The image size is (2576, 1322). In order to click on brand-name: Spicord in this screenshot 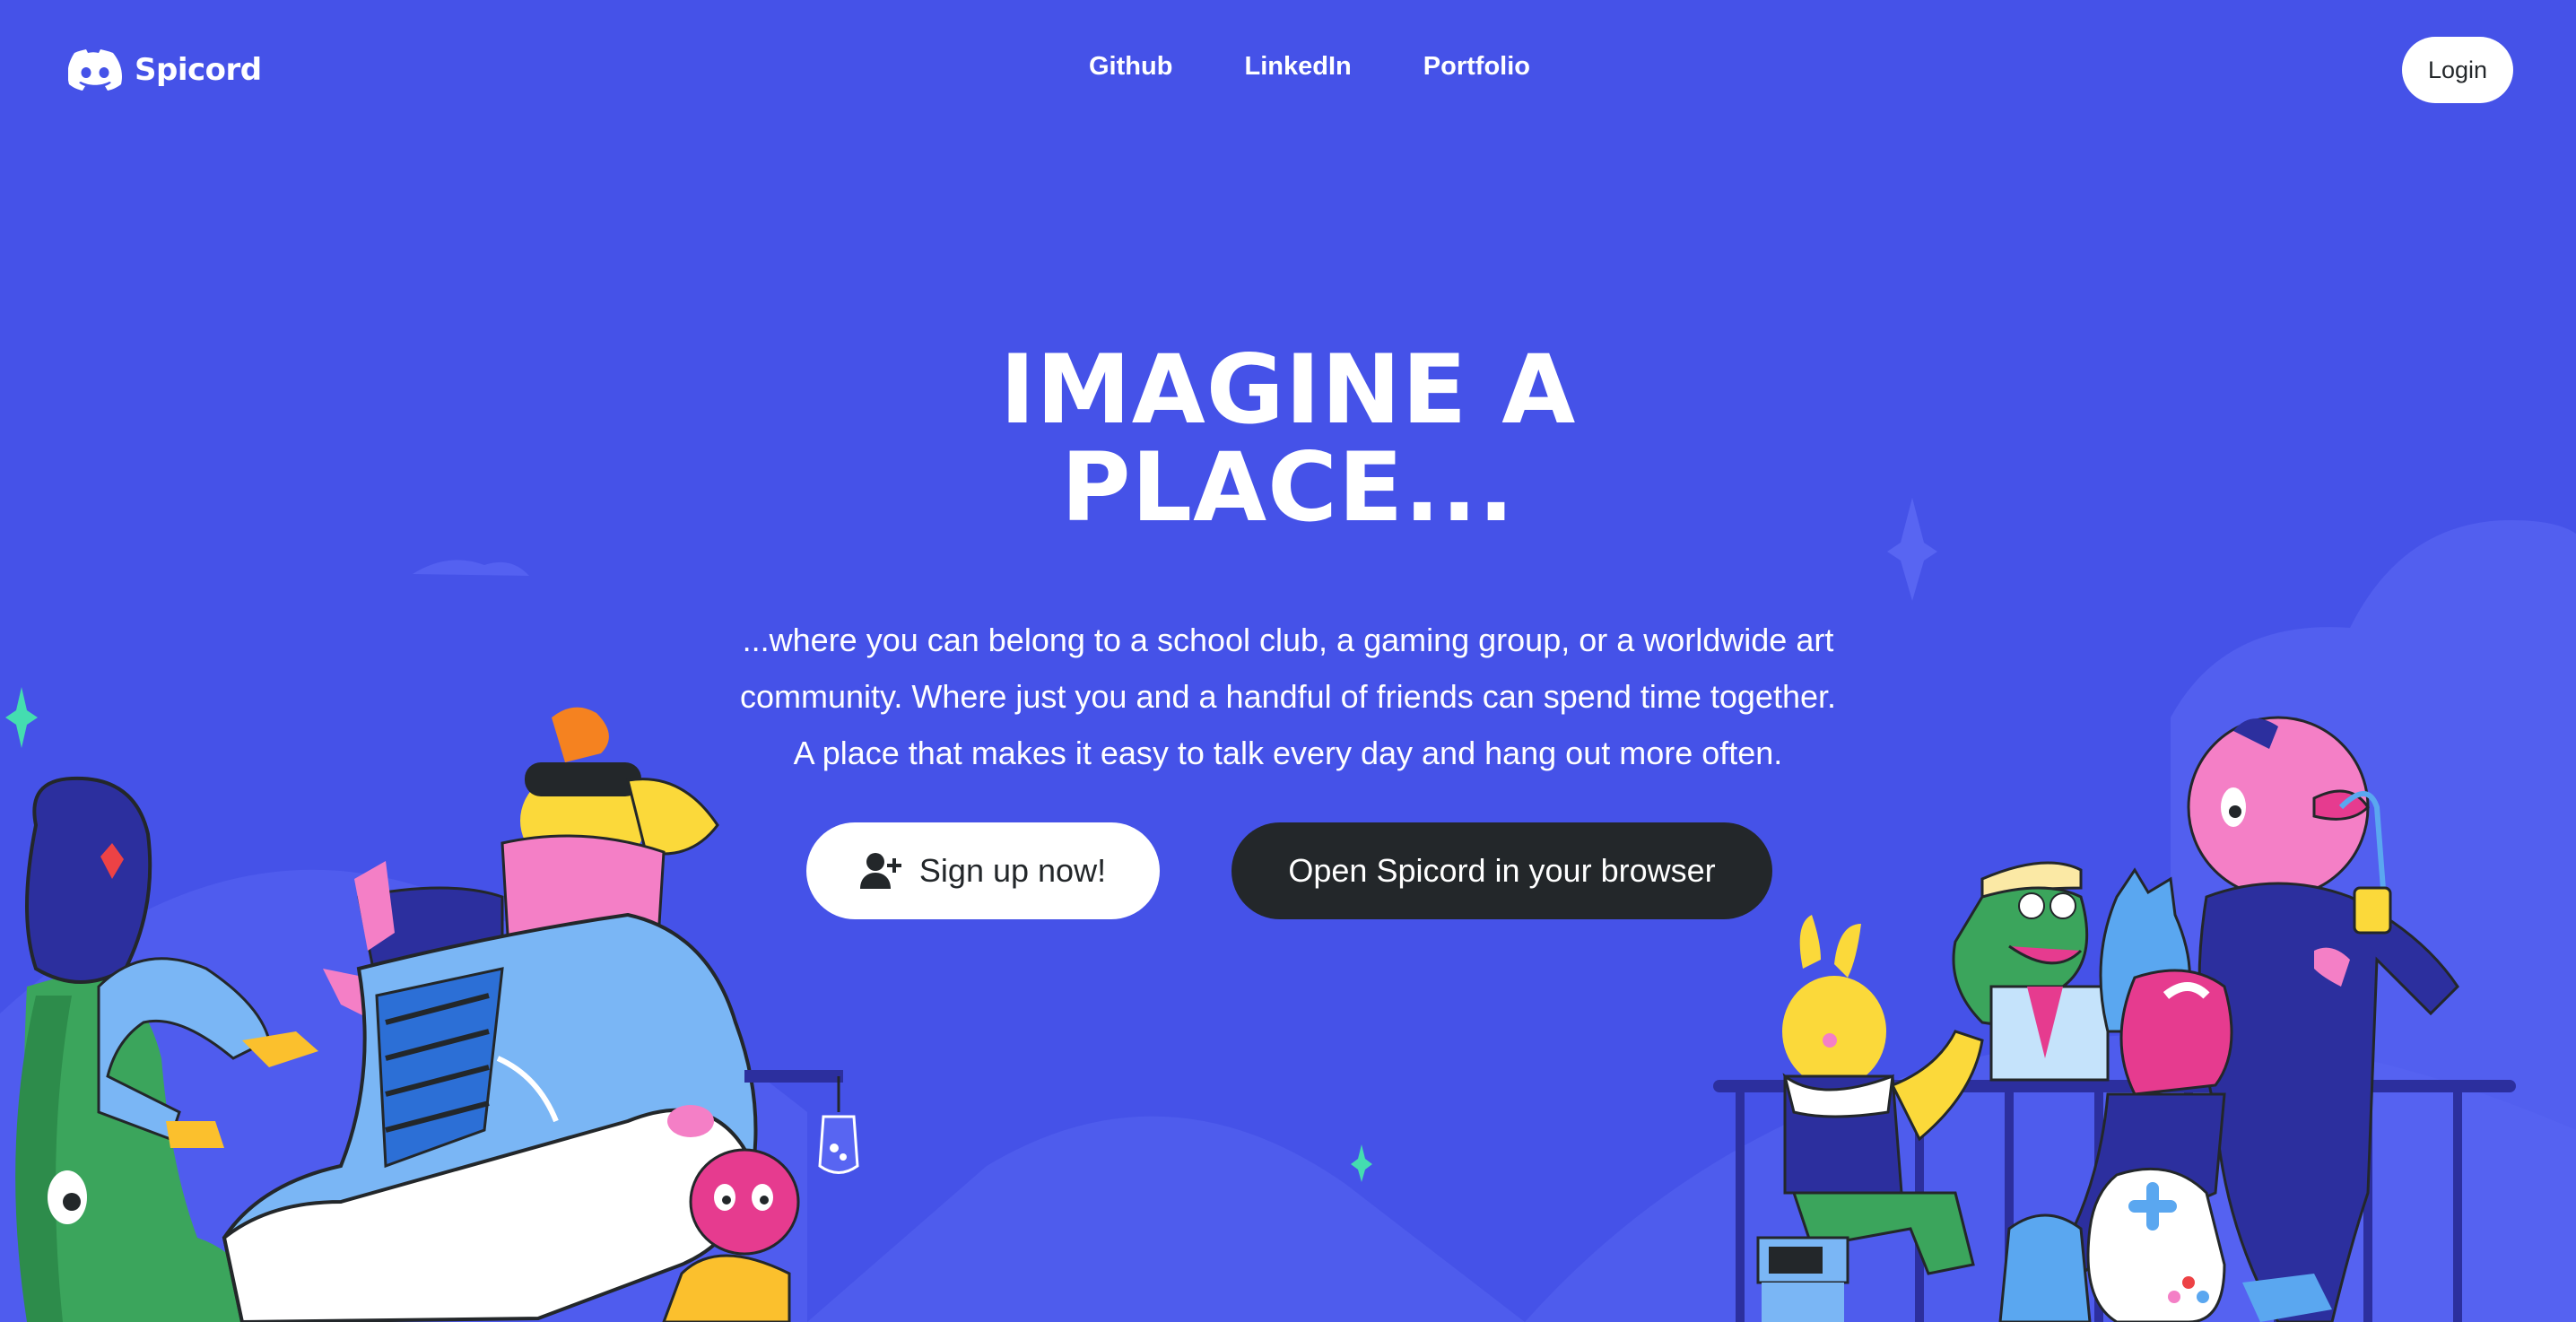, I will do `click(198, 70)`.